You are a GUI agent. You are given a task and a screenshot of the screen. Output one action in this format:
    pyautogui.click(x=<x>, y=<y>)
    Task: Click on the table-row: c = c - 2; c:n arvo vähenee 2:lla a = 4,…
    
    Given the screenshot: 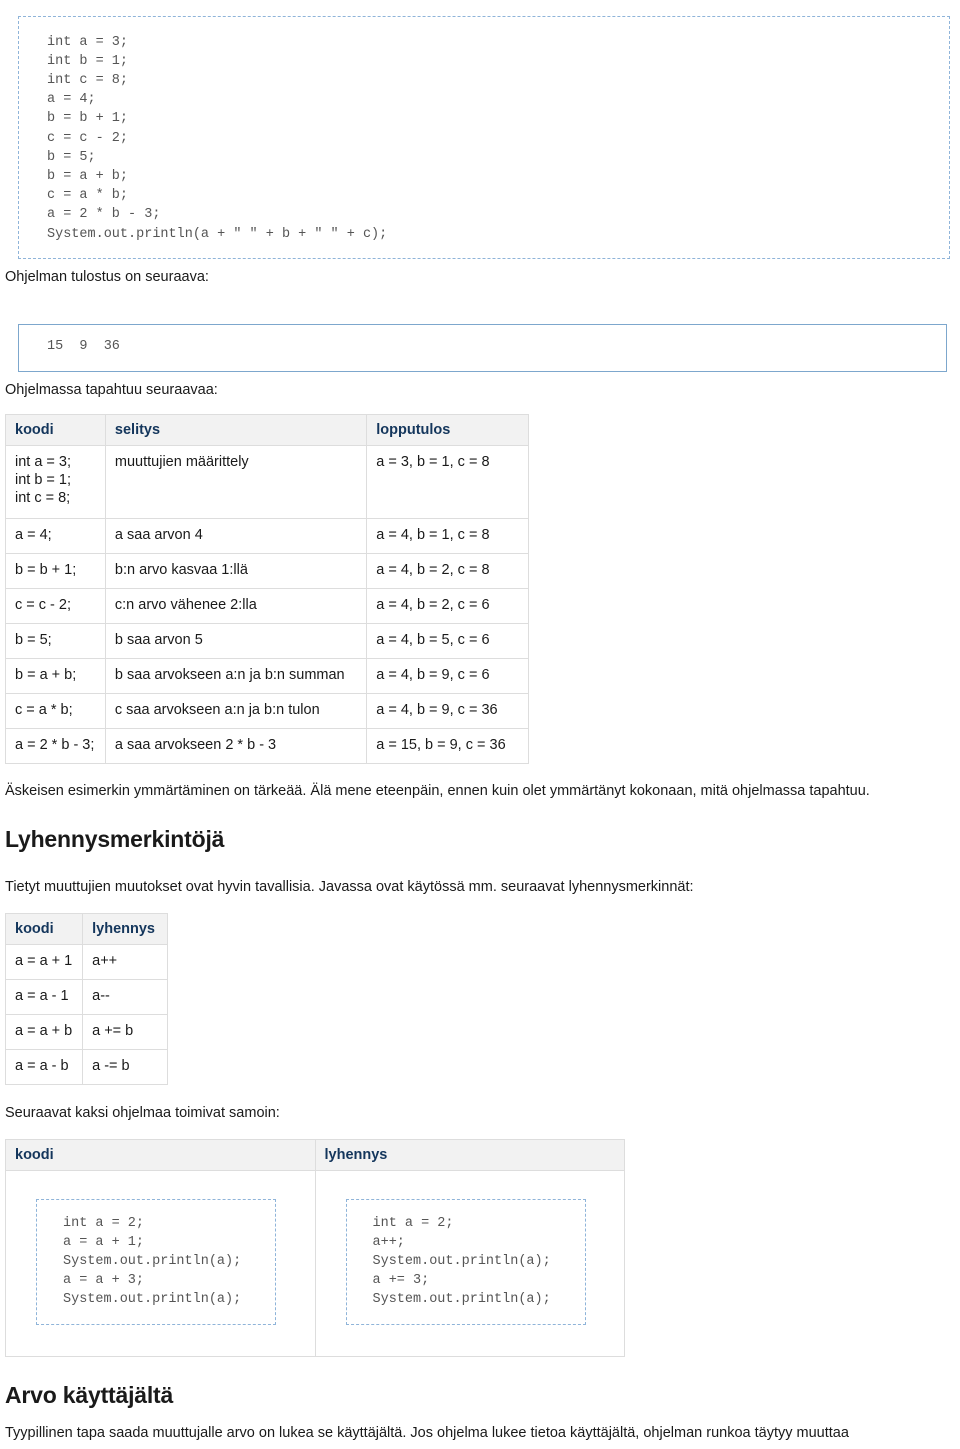 What is the action you would take?
    pyautogui.click(x=267, y=606)
    